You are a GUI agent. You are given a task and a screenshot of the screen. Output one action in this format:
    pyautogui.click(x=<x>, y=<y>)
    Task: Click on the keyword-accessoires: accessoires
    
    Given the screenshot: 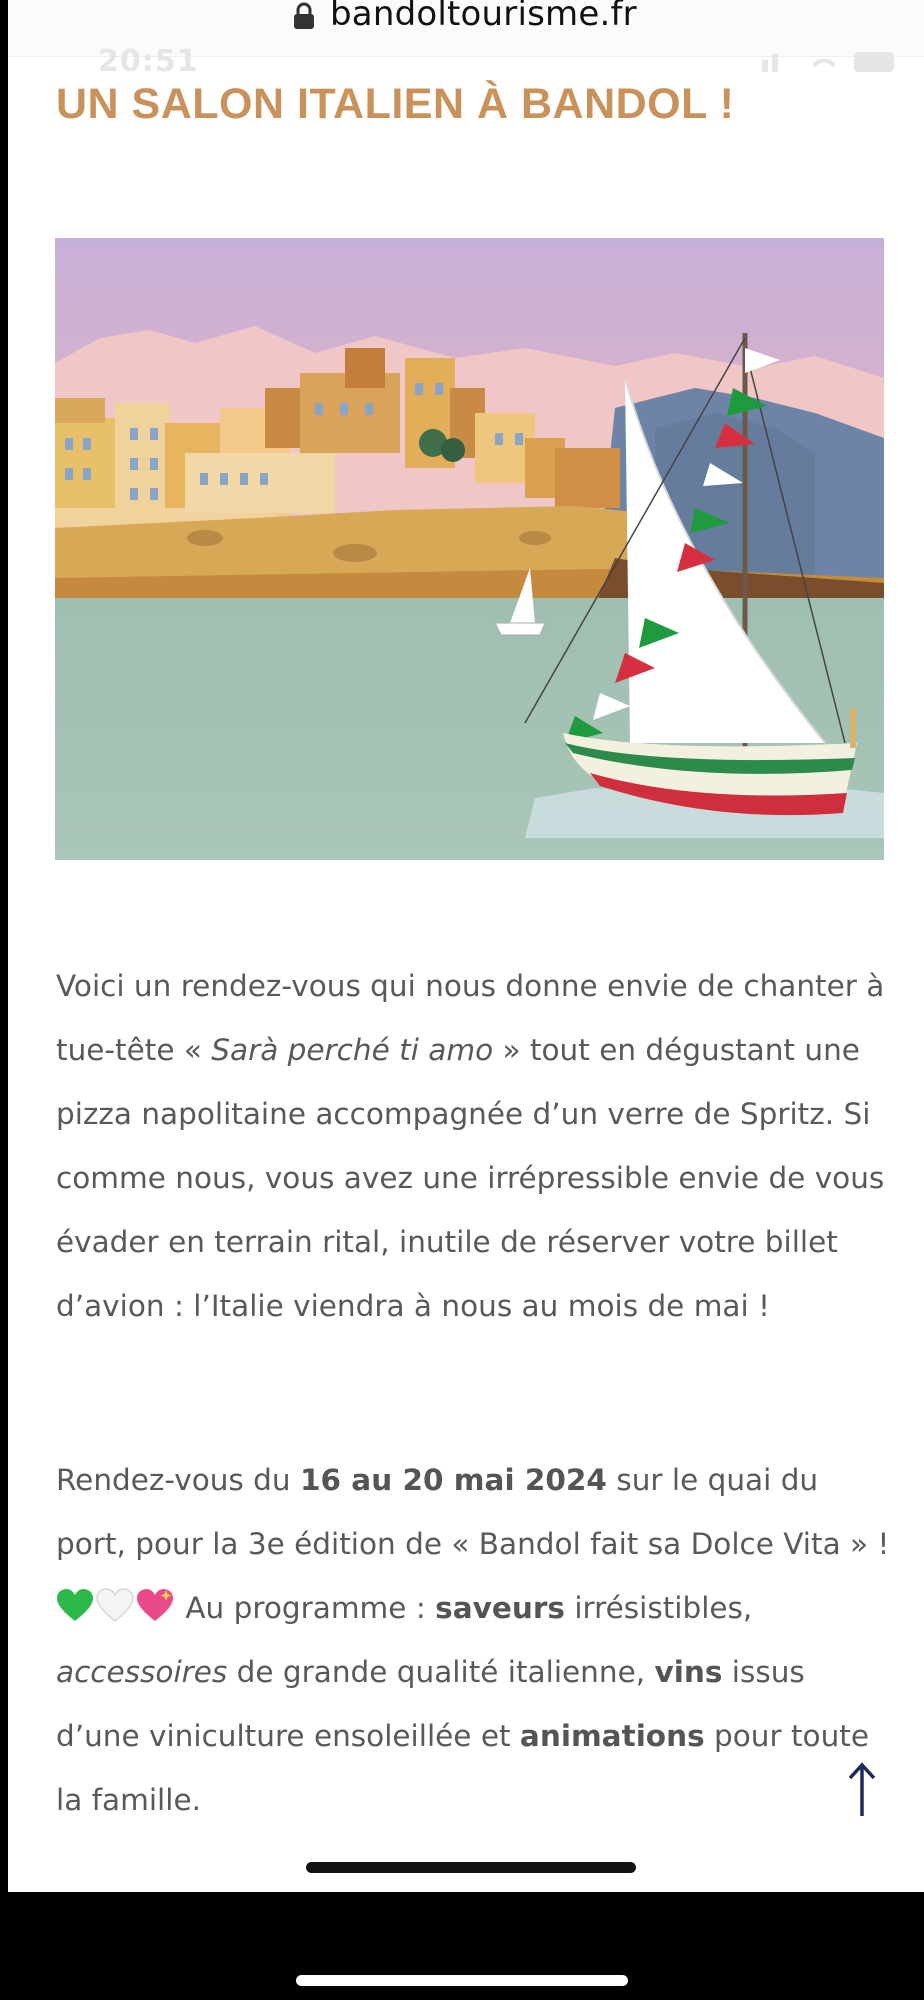 What is the action you would take?
    pyautogui.click(x=142, y=1672)
    